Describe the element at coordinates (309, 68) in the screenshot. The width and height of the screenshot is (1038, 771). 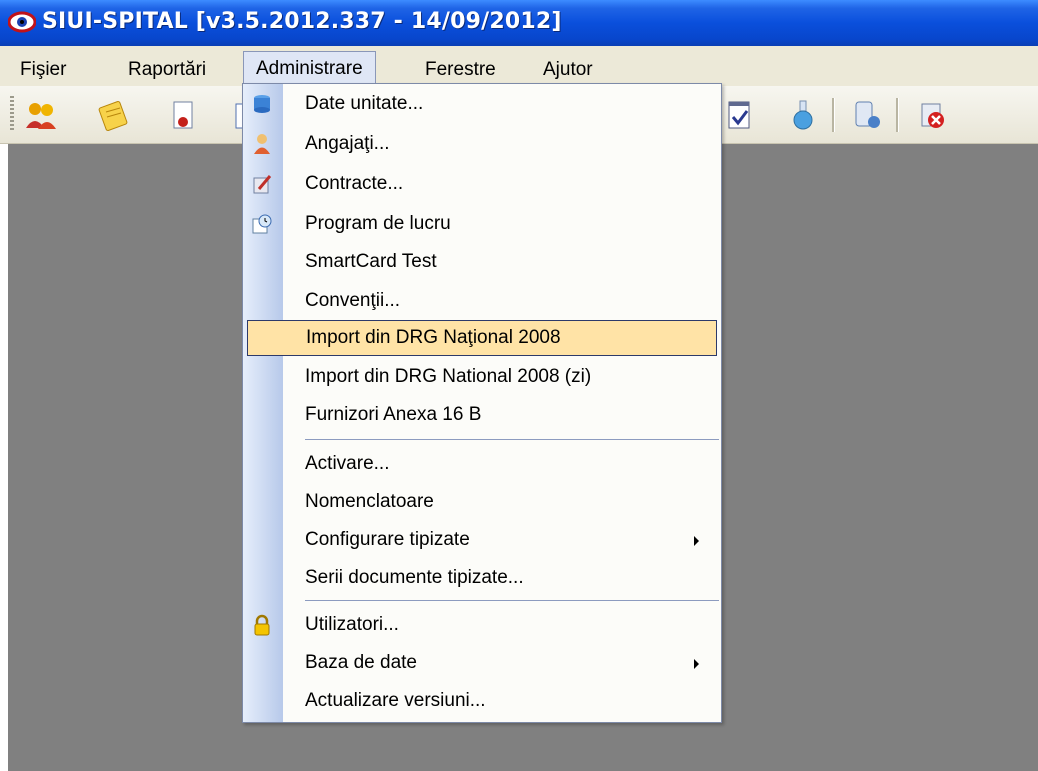
I see `menu-administrare: Administrare` at that location.